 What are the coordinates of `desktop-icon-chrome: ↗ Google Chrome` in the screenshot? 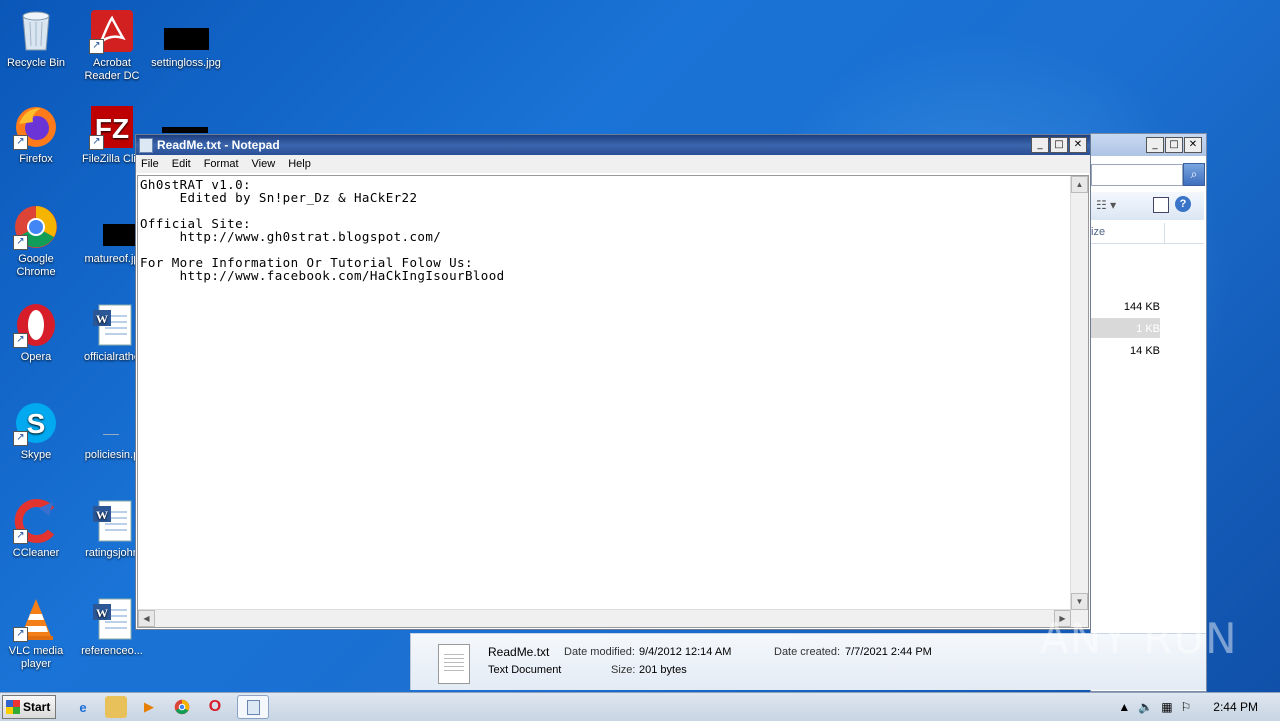 It's located at (37, 241).